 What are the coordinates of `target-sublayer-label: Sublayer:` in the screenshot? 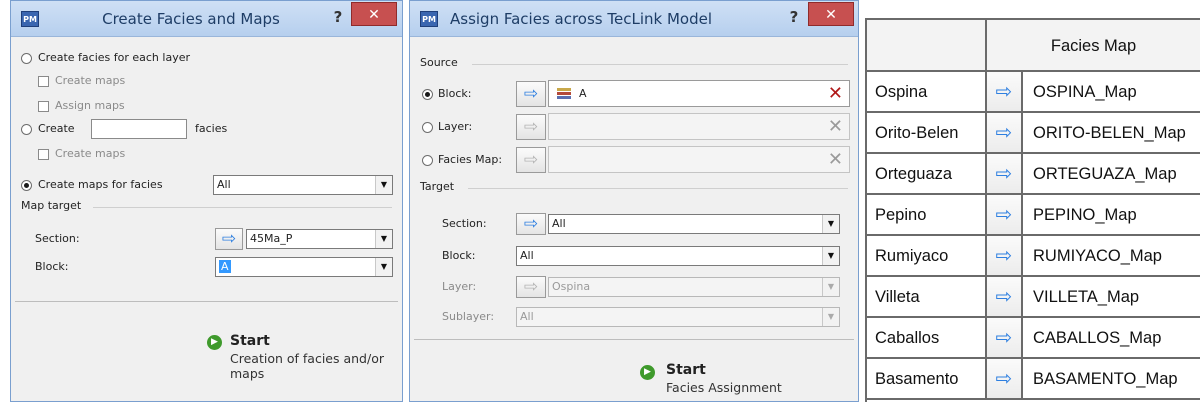 It's located at (468, 316).